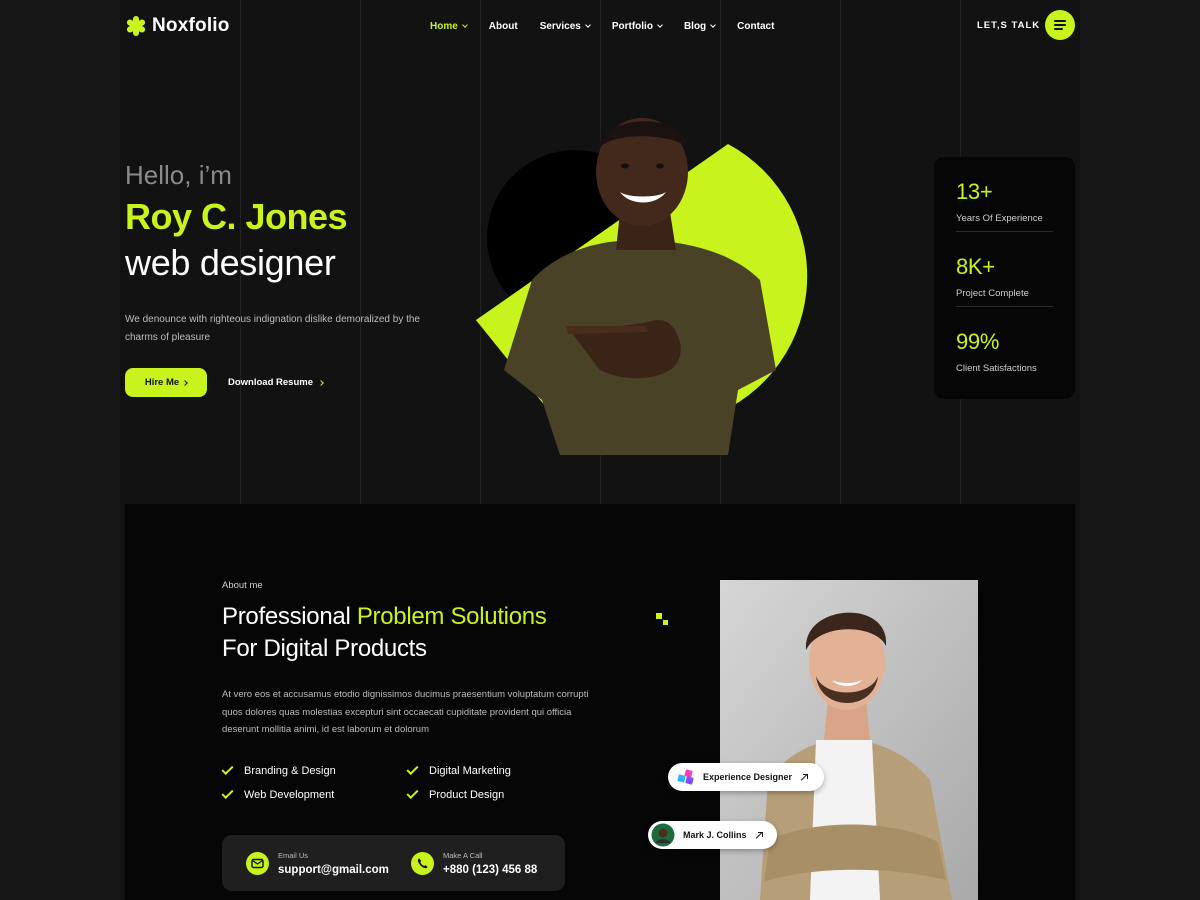 The image size is (1200, 900). What do you see at coordinates (333, 869) in the screenshot?
I see `email-value: support@gmail.com` at bounding box center [333, 869].